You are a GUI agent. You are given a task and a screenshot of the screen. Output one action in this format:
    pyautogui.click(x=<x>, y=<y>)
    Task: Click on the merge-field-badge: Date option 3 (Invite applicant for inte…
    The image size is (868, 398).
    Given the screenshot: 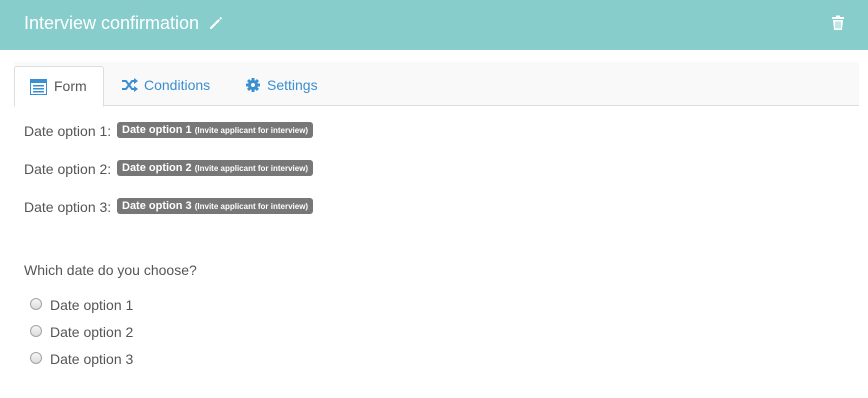 What is the action you would take?
    pyautogui.click(x=215, y=206)
    